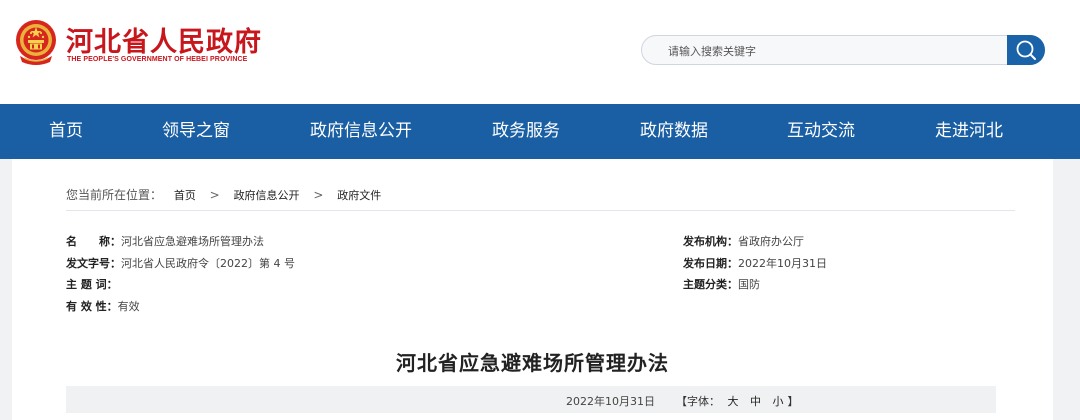 The width and height of the screenshot is (1080, 420). I want to click on meta-keywords: 主 题 词：, so click(92, 284).